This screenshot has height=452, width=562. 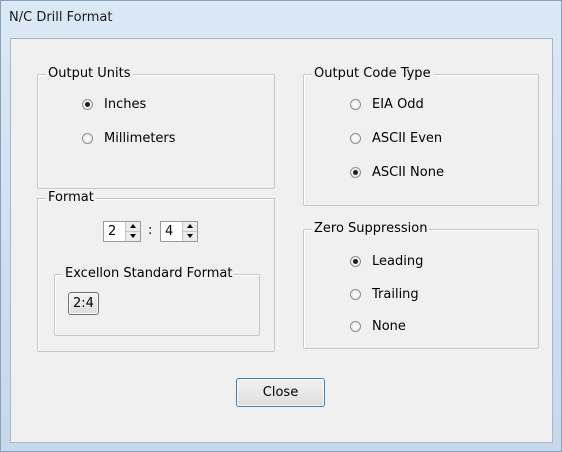 What do you see at coordinates (355, 294) in the screenshot?
I see `radio-indicator-trailing` at bounding box center [355, 294].